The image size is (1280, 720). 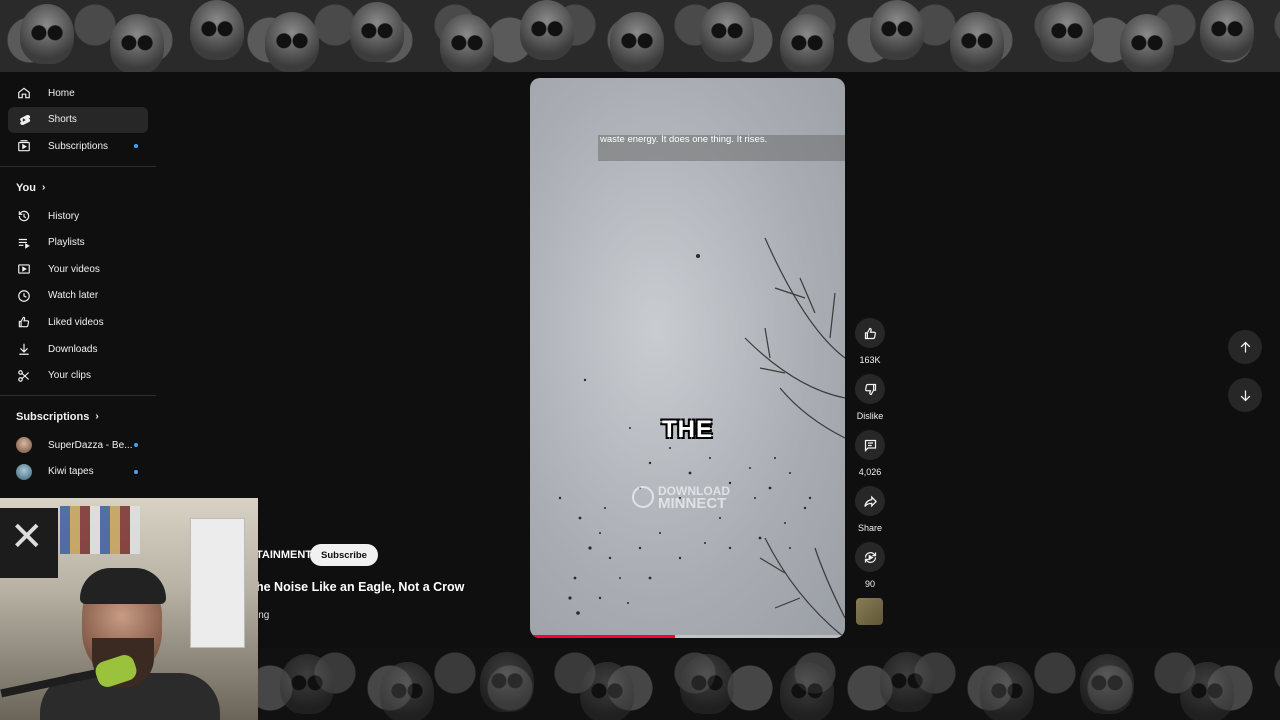 I want to click on subscribe-button: Subscribe, so click(x=344, y=555).